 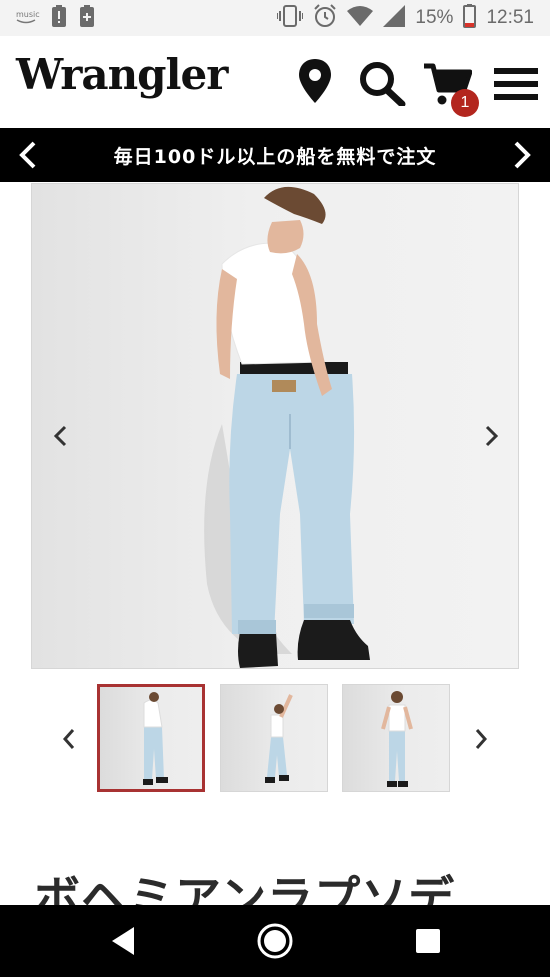 I want to click on thumbnail-3-photo, so click(x=397, y=739).